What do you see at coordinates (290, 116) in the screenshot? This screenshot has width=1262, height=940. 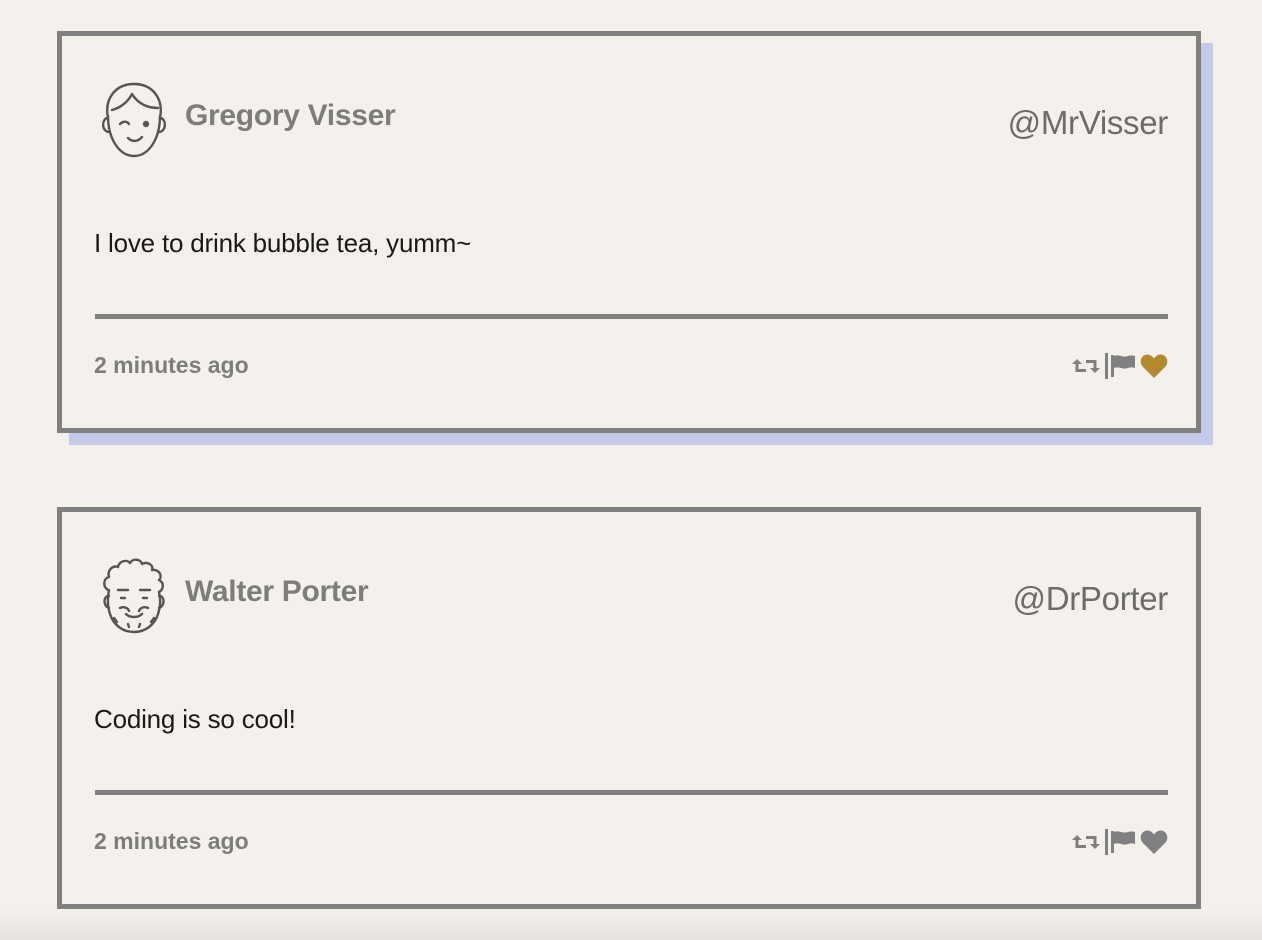 I see `author-name: Gregory Visser` at bounding box center [290, 116].